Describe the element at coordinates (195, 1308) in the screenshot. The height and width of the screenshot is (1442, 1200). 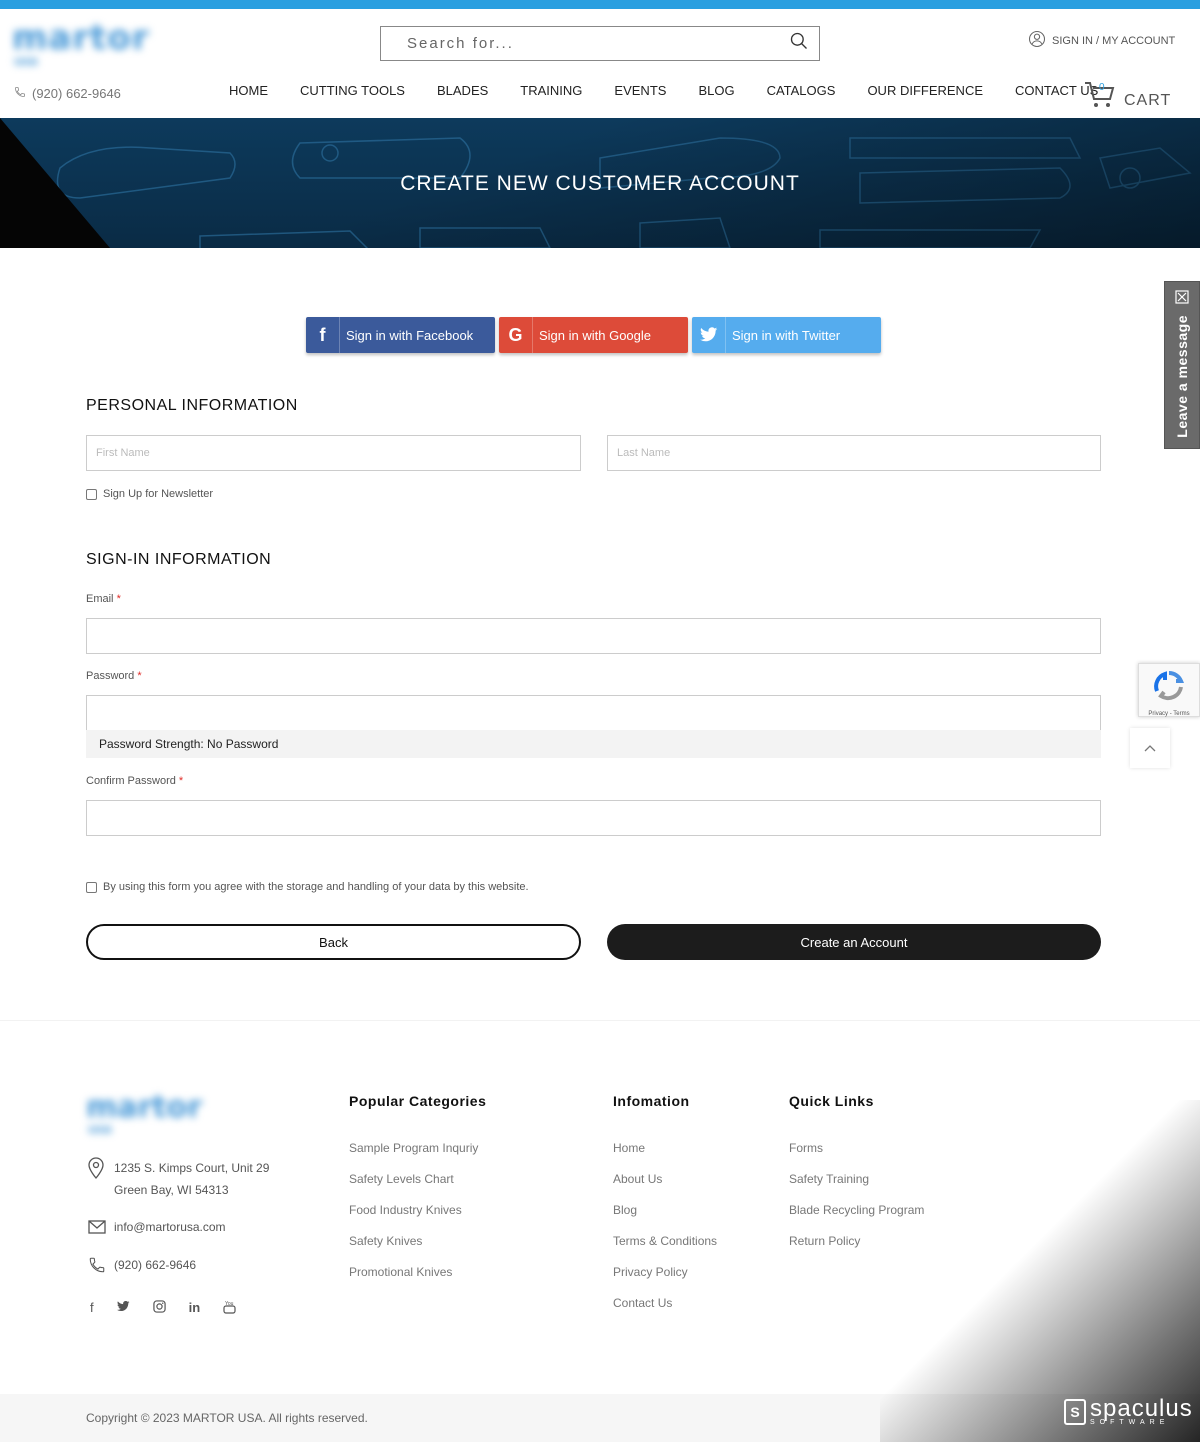
I see `linkedin-icon: in` at that location.